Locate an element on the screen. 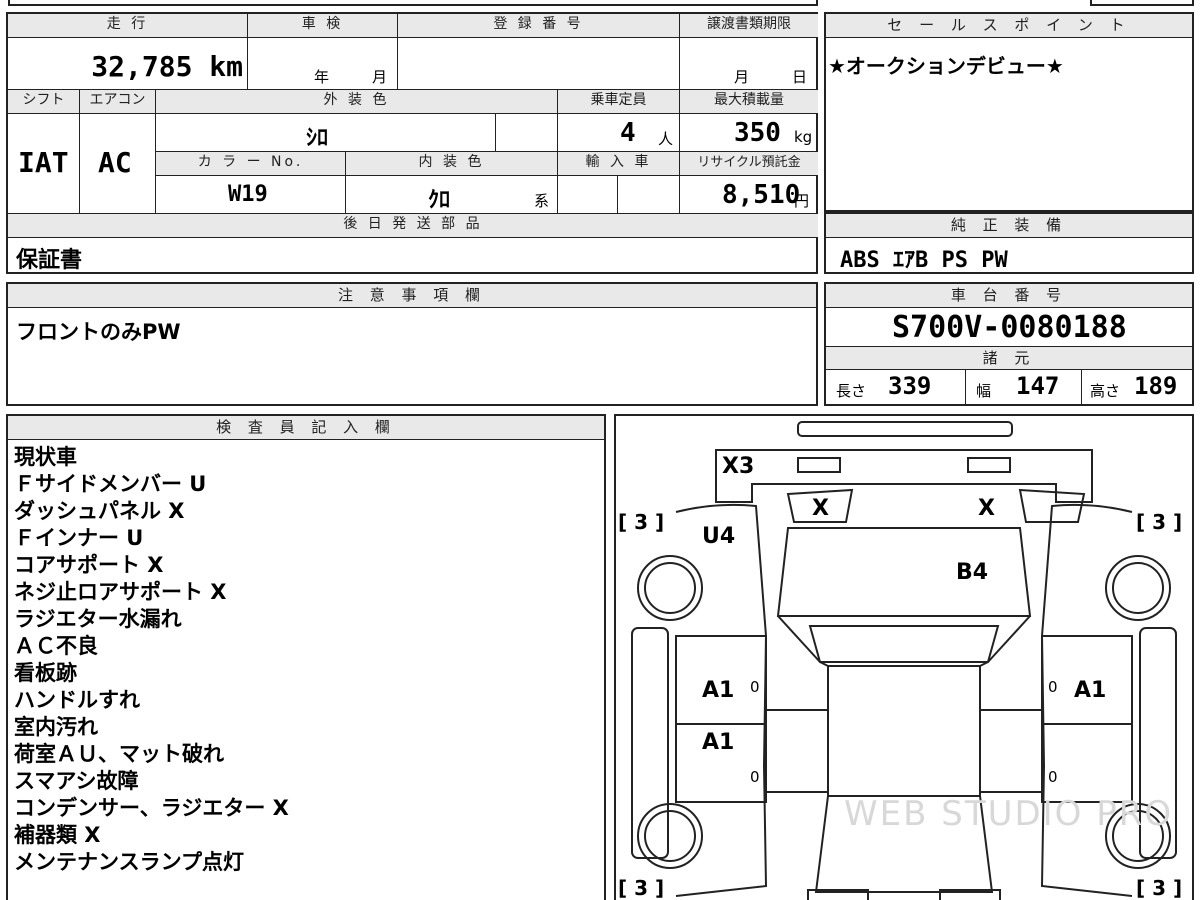 Image resolution: width=1200 pixels, height=900 pixels. color-no-cell: W19 is located at coordinates (251, 195).